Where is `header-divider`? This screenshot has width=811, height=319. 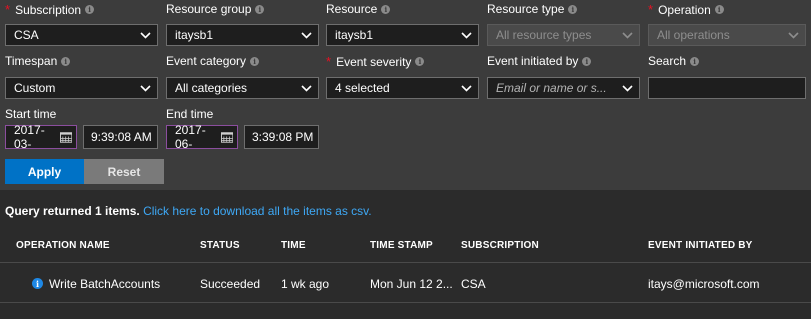 header-divider is located at coordinates (405, 262).